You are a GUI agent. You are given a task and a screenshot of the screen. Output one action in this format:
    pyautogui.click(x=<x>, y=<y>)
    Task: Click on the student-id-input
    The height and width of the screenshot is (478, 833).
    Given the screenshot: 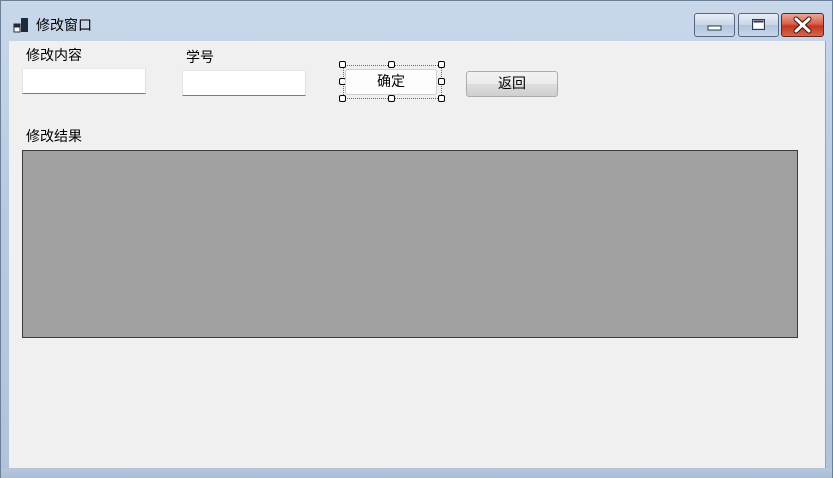 What is the action you would take?
    pyautogui.click(x=244, y=83)
    